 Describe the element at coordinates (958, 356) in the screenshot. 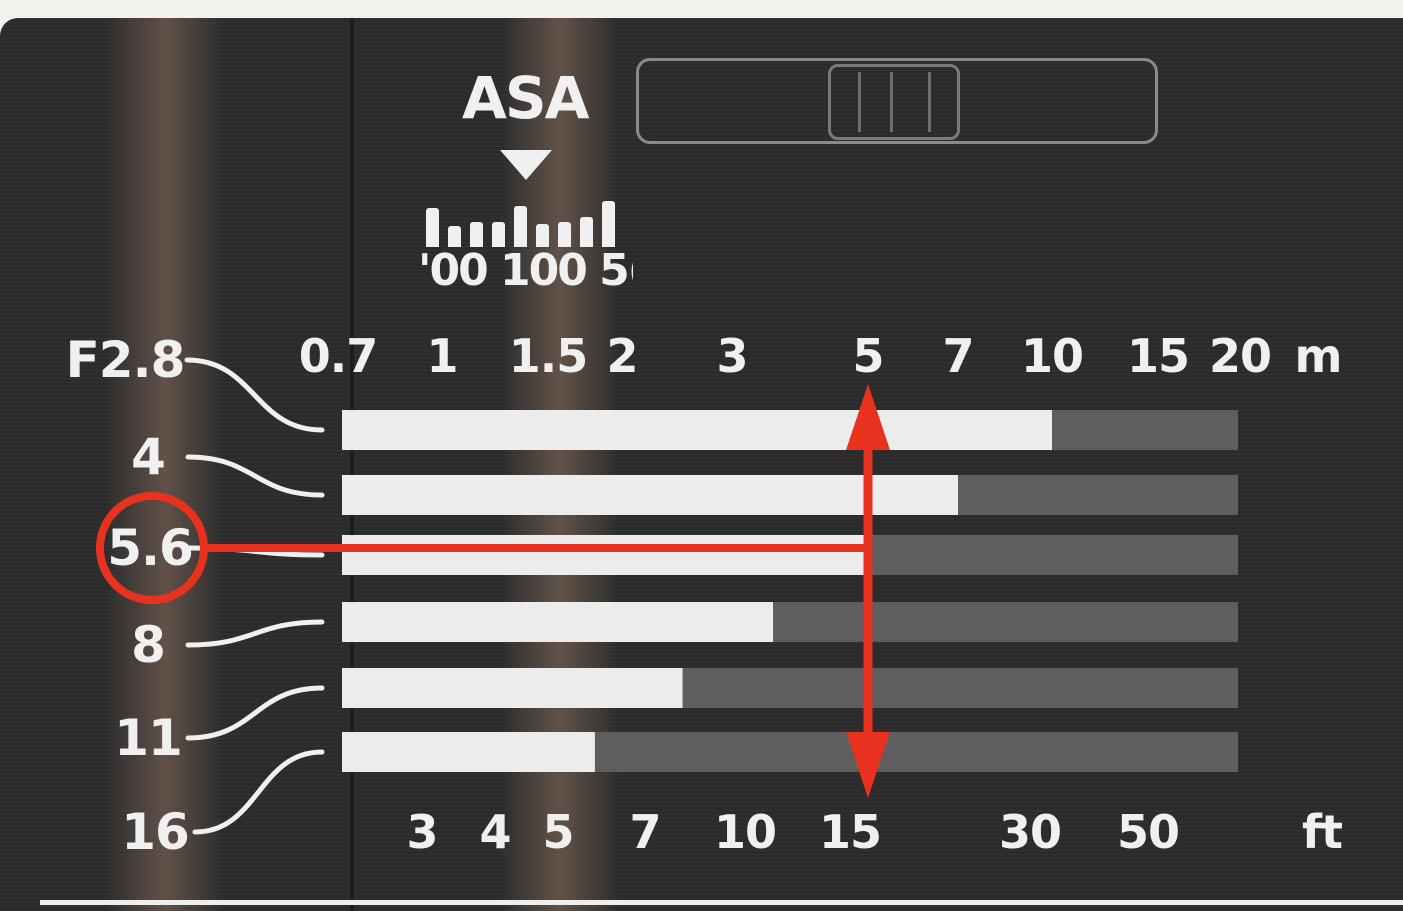

I see `metre-tick-label: 7` at that location.